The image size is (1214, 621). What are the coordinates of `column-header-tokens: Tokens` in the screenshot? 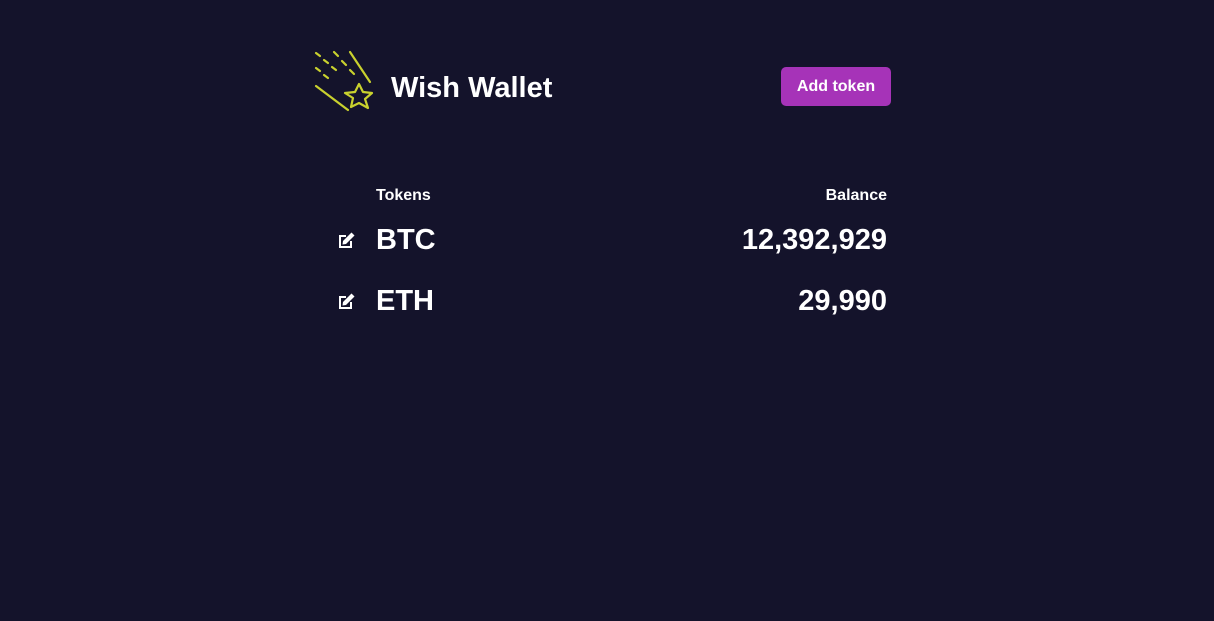 It's located at (403, 195).